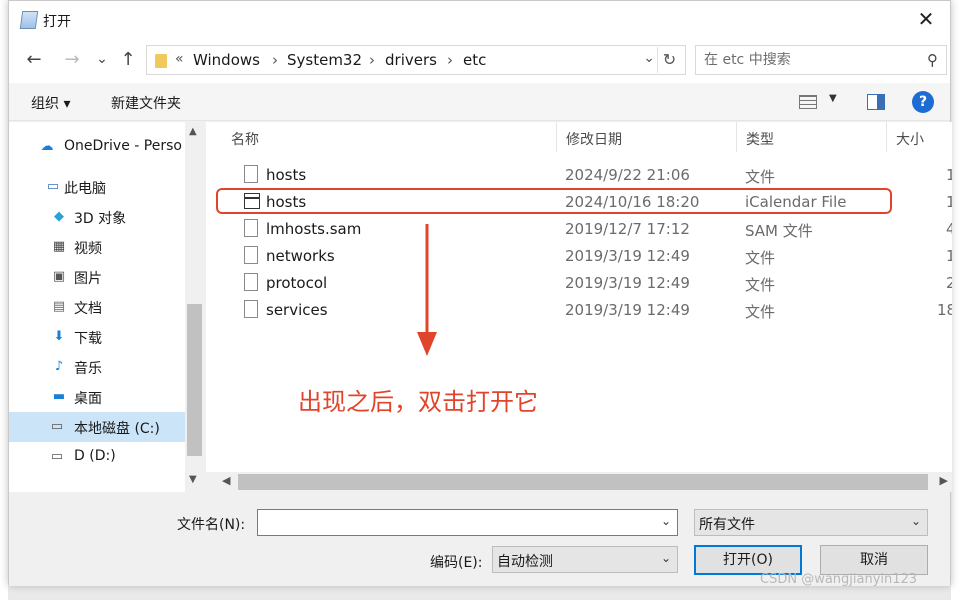 This screenshot has height=600, width=960. I want to click on column-header-name: 名称, so click(245, 137).